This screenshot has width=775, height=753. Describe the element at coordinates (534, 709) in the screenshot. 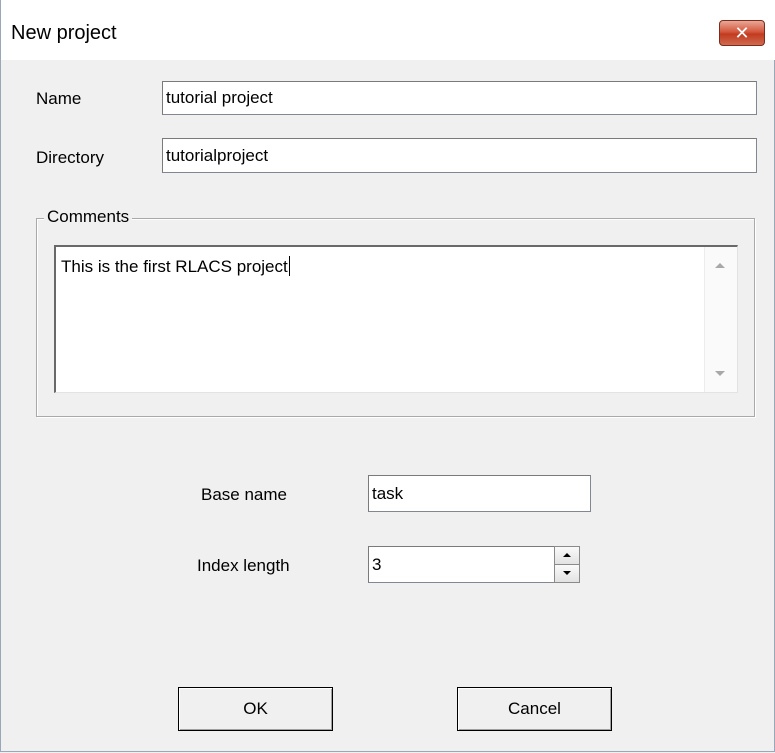

I see `cancel-button: Cancel` at that location.